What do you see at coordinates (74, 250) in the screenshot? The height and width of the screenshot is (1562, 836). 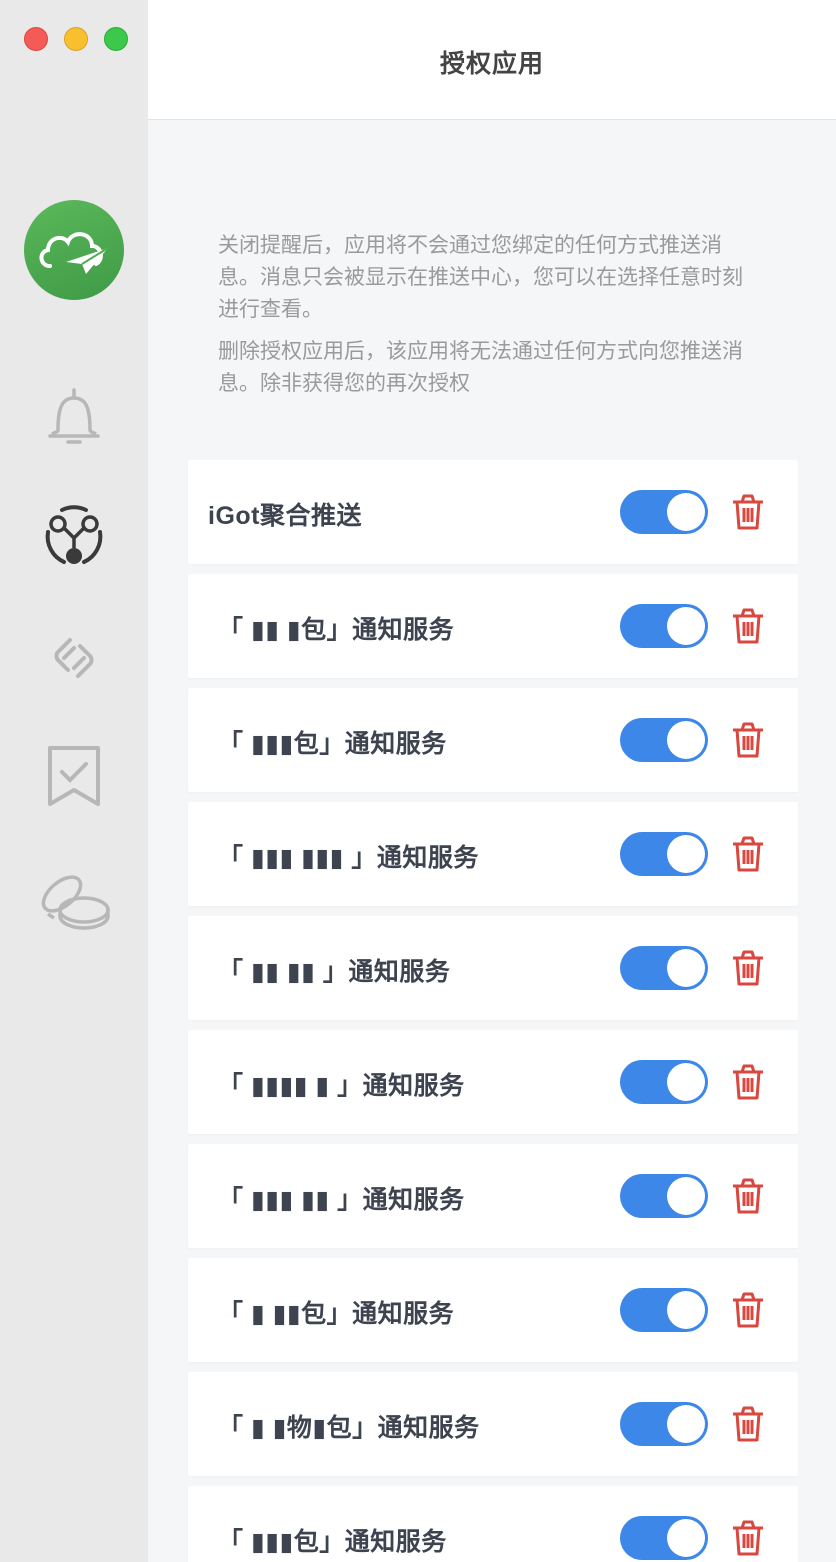 I see `app-logo-icon` at bounding box center [74, 250].